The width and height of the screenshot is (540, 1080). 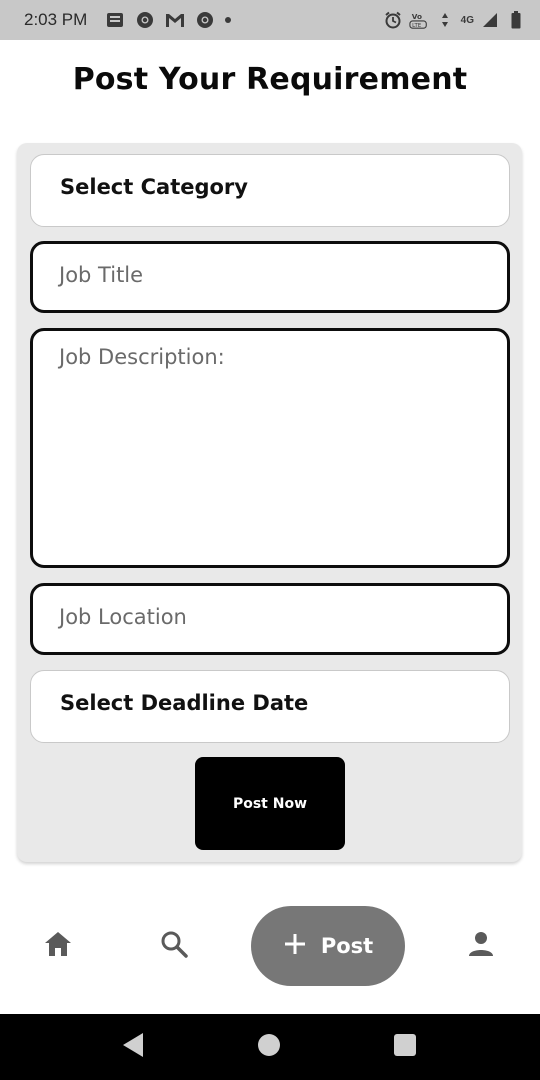 I want to click on system-home-button, so click(x=269, y=1047).